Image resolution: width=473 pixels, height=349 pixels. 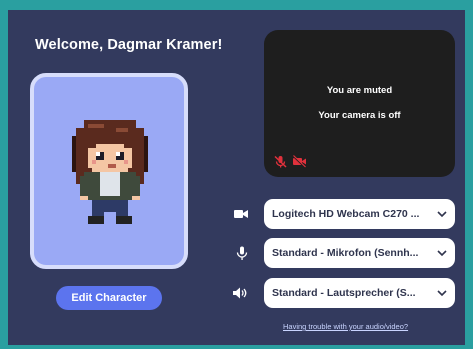 I want to click on microphone-icon, so click(x=242, y=253).